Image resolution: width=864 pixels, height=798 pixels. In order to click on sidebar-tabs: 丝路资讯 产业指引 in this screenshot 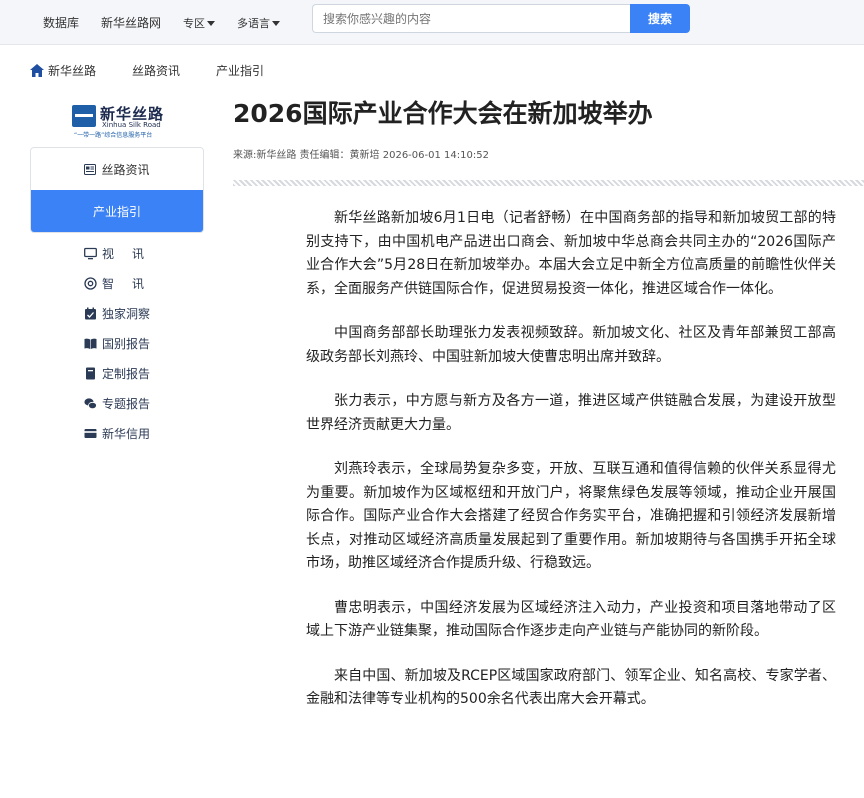, I will do `click(117, 190)`.